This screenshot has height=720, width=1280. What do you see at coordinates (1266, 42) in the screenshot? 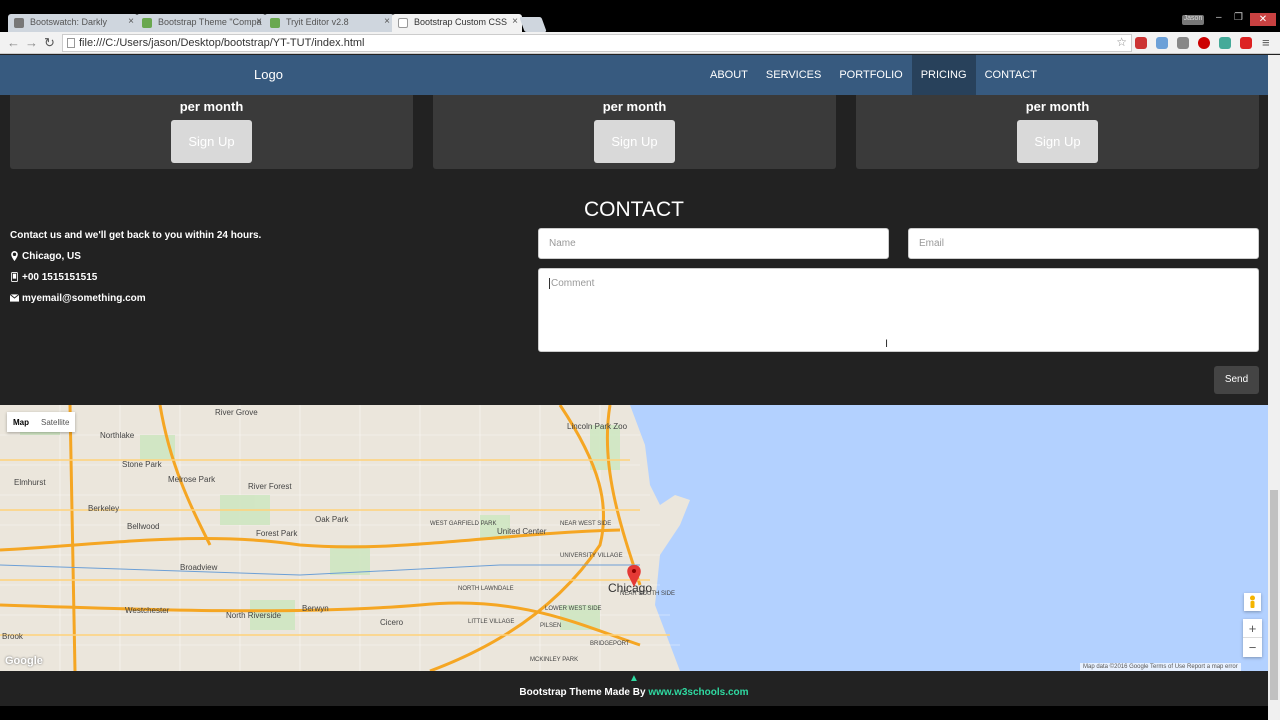
I see `menu-icon: ≡` at bounding box center [1266, 42].